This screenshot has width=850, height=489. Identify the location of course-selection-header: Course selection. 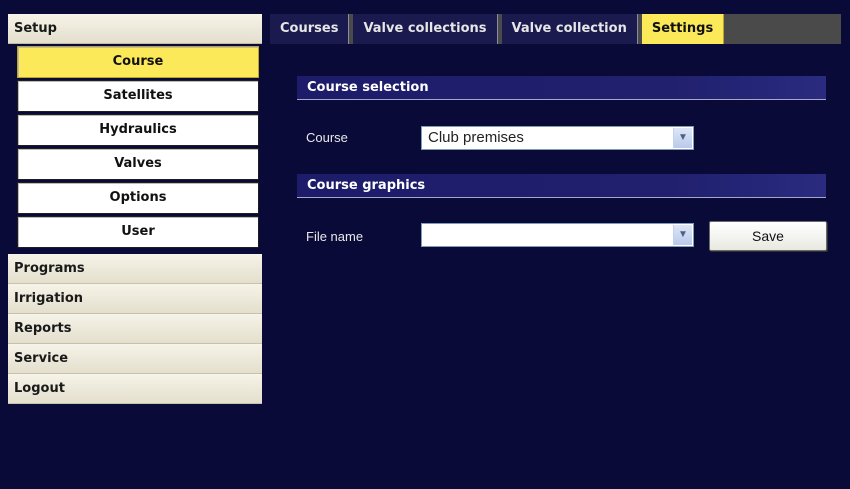
(561, 88).